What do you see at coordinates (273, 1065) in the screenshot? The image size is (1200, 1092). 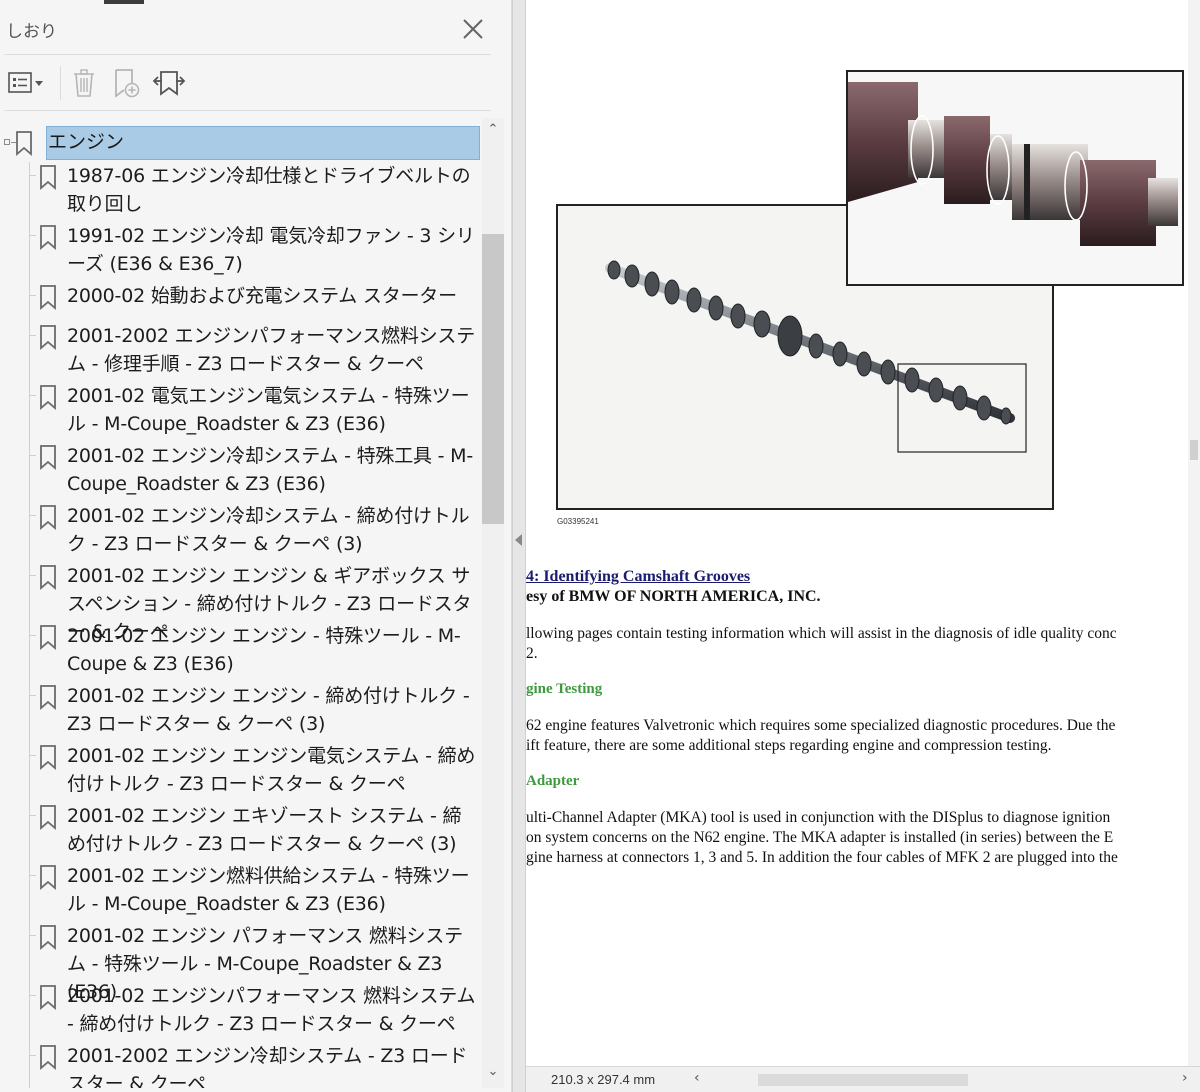 I see `bookmark-item-label: 2001-2002 エンジン冷却システム - Z3 ロードスター & クーペ` at bounding box center [273, 1065].